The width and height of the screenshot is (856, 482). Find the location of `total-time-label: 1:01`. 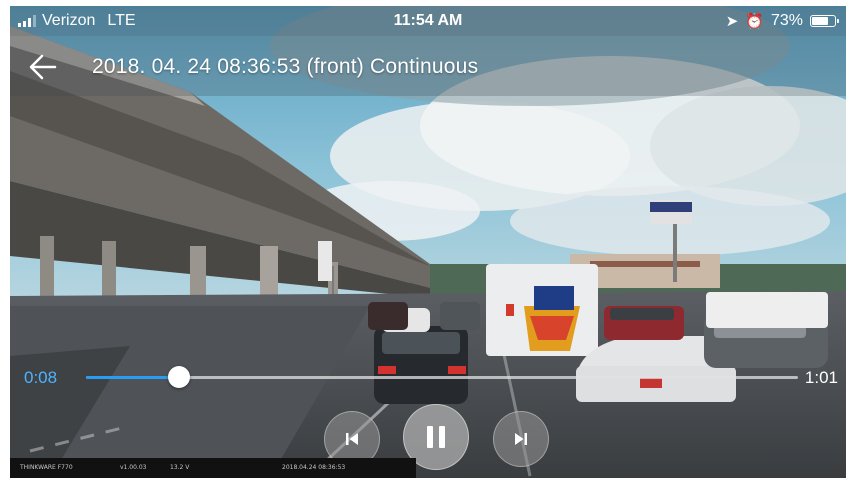

total-time-label: 1:01 is located at coordinates (821, 377).